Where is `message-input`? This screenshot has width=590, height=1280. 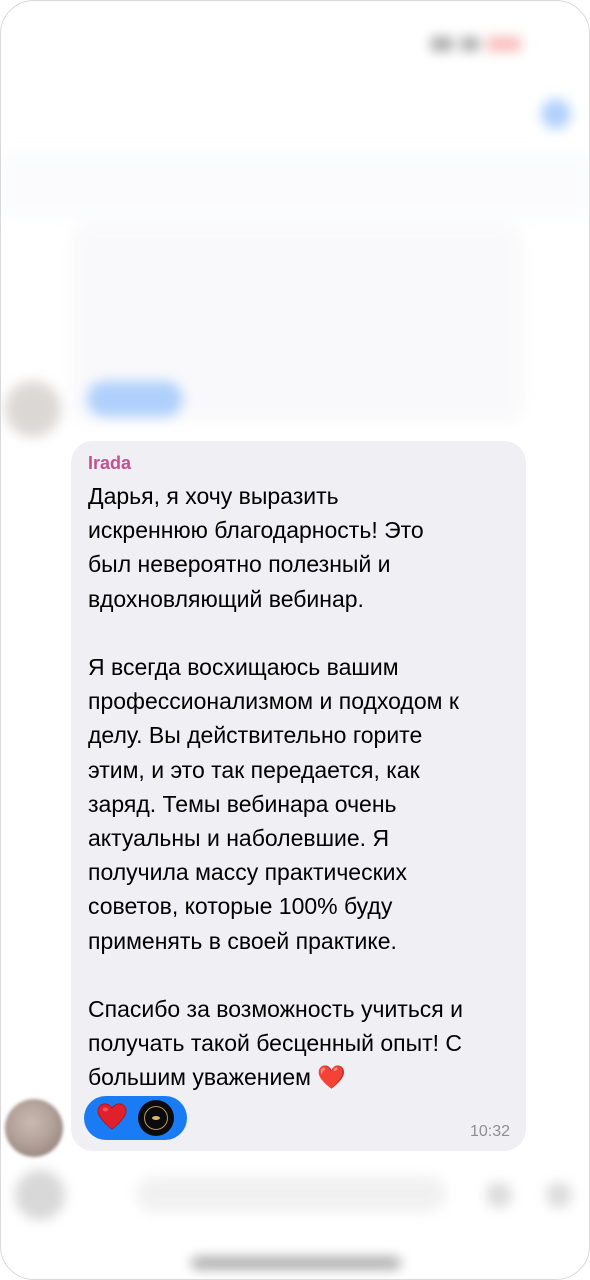
message-input is located at coordinates (291, 1194).